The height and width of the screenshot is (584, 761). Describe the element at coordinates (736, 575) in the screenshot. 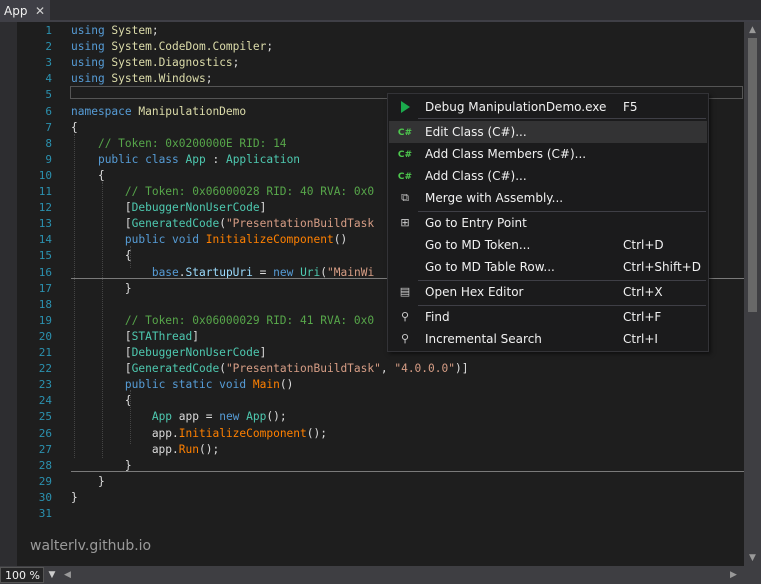

I see `scroll-right-icon: ▶` at that location.